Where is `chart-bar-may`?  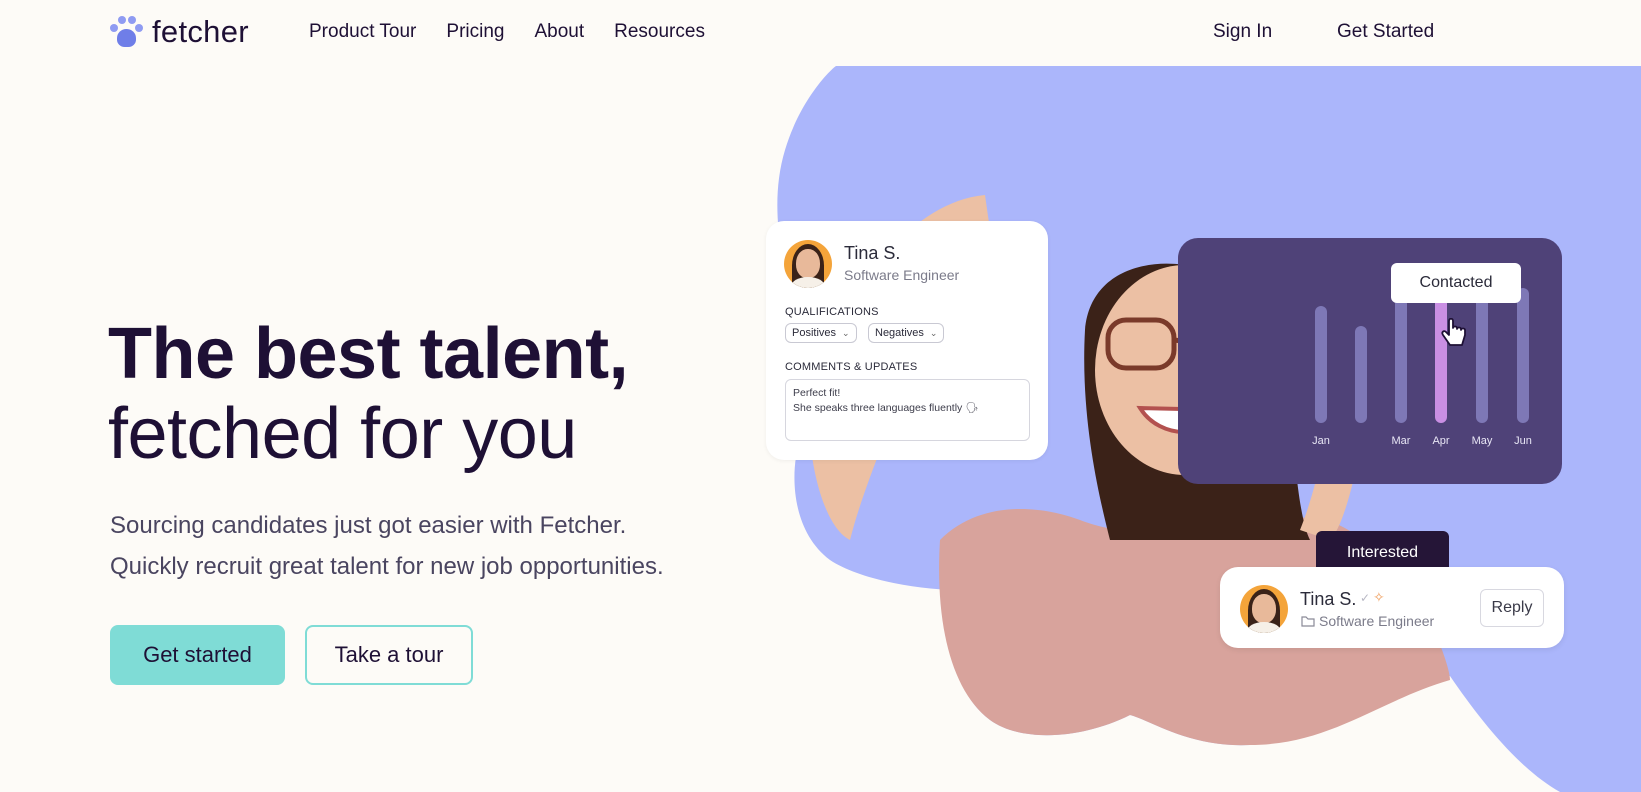
chart-bar-may is located at coordinates (1482, 359).